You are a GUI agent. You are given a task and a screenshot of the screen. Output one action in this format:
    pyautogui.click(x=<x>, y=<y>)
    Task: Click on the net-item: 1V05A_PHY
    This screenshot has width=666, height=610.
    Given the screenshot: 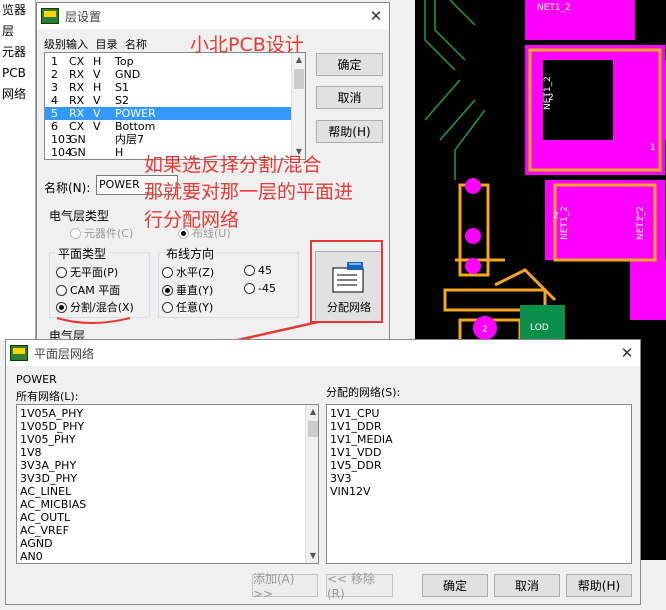 What is the action you would take?
    pyautogui.click(x=169, y=413)
    